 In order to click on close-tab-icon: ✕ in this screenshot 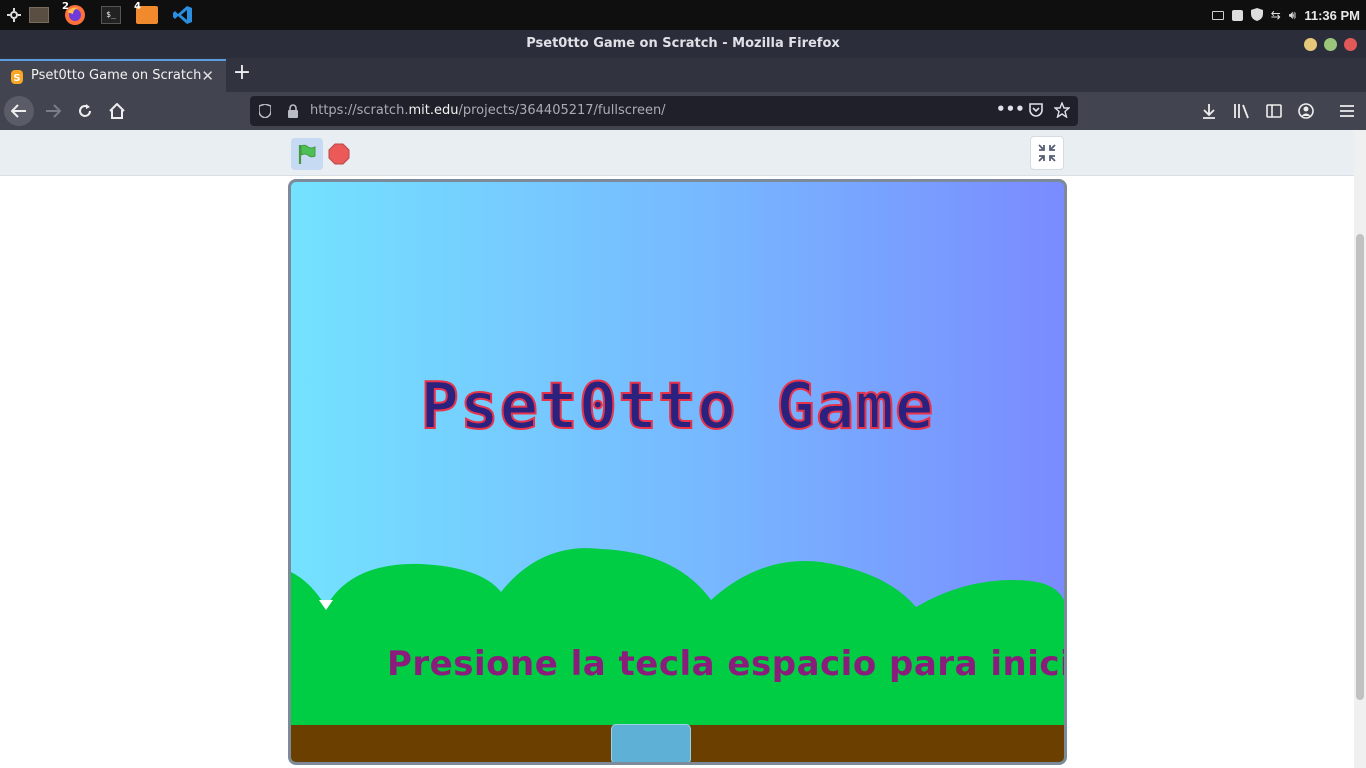, I will do `click(207, 76)`.